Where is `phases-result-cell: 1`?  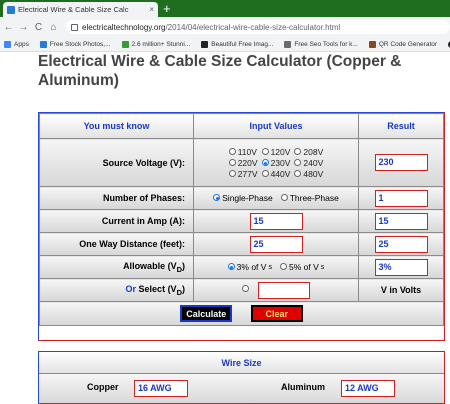 phases-result-cell: 1 is located at coordinates (401, 198).